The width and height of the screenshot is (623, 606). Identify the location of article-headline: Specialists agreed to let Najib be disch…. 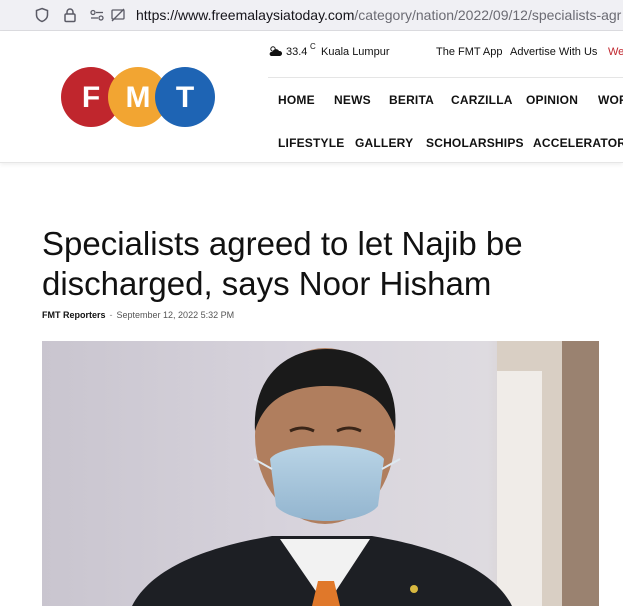
(282, 263).